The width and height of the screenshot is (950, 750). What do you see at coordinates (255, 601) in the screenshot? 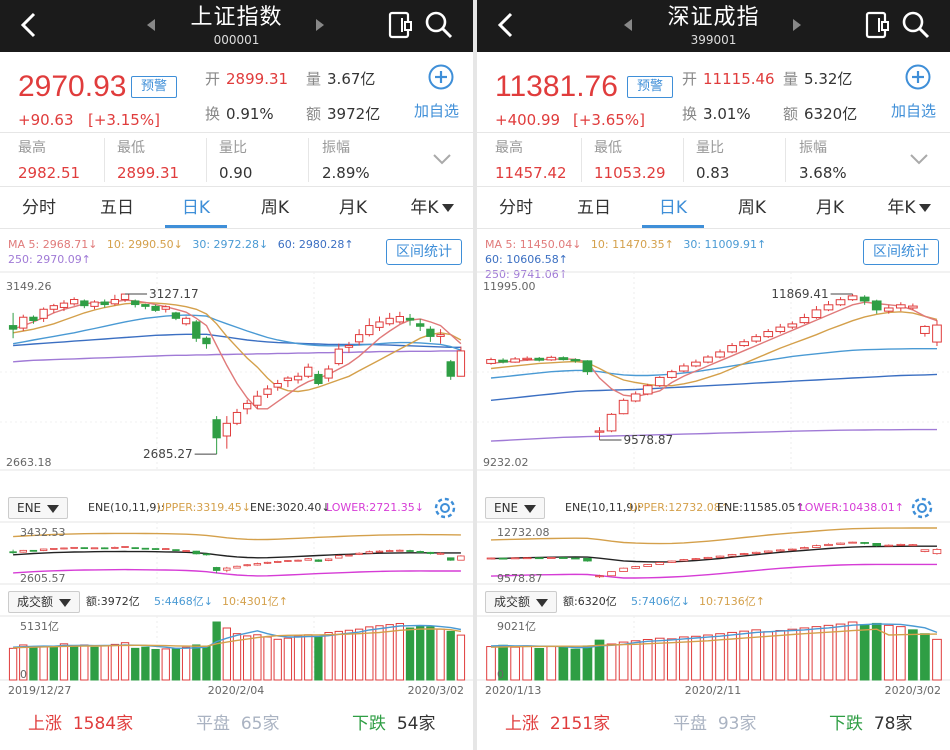
I see `vol-ma10: 10:4301亿↑` at bounding box center [255, 601].